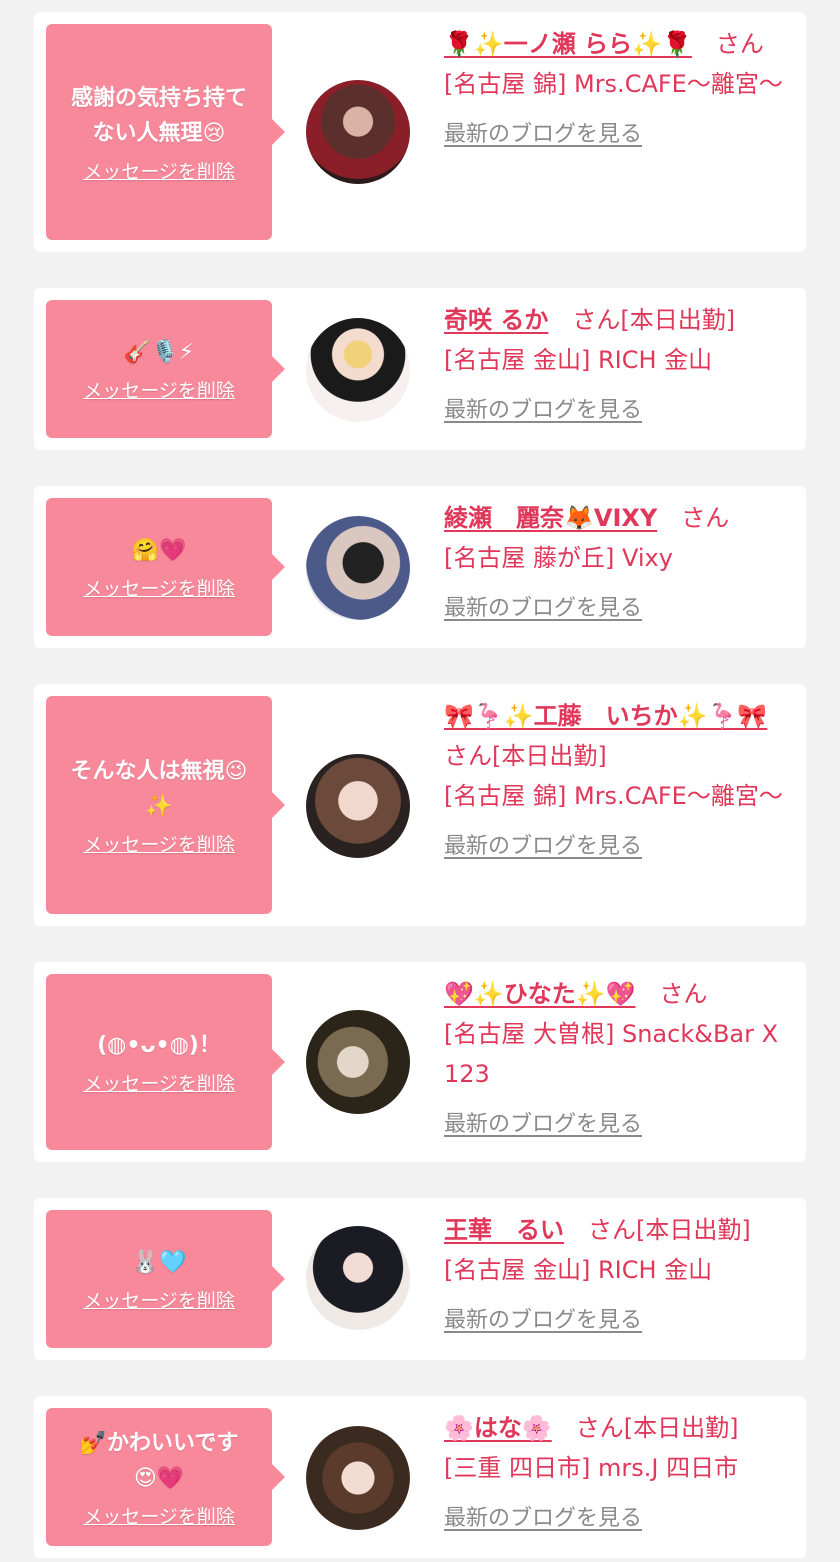 The height and width of the screenshot is (1562, 840). What do you see at coordinates (159, 1460) in the screenshot?
I see `message-text: 💅かわいいです 😍💗` at bounding box center [159, 1460].